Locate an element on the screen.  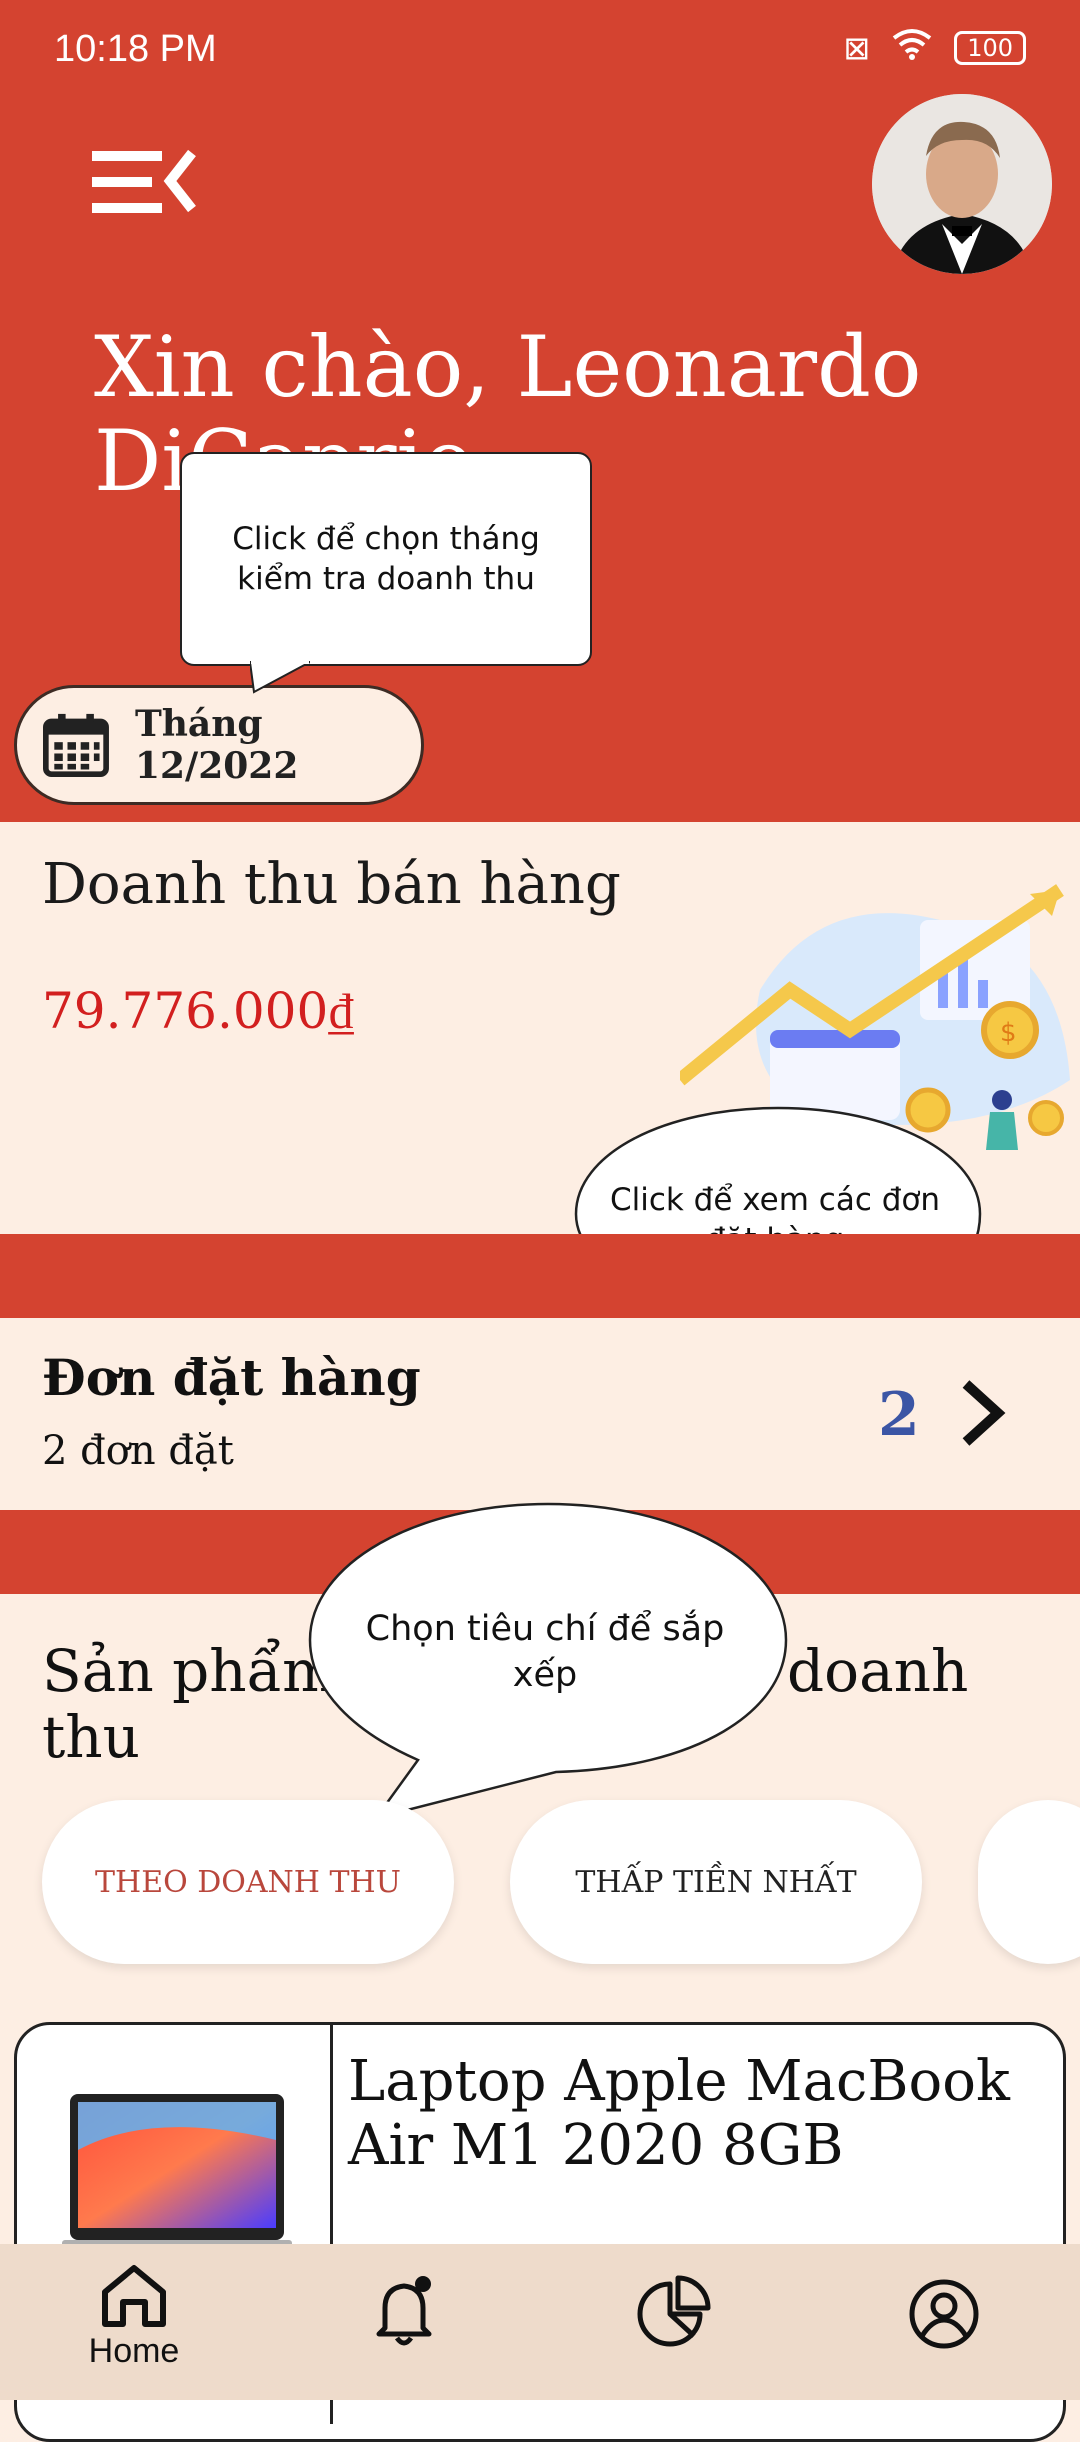
sort-chip-more is located at coordinates (1029, 1882).